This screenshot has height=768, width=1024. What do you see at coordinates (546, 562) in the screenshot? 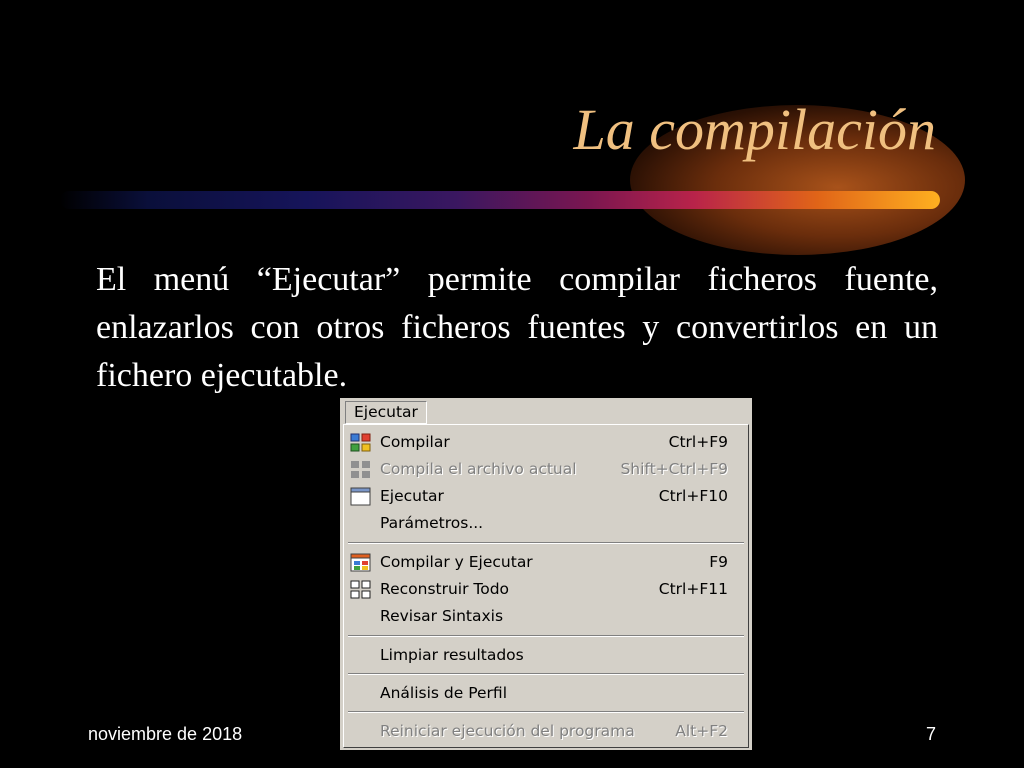
I see `menu-item-compilar-y-ejecutar: Compilar y Ejecutar F9` at bounding box center [546, 562].